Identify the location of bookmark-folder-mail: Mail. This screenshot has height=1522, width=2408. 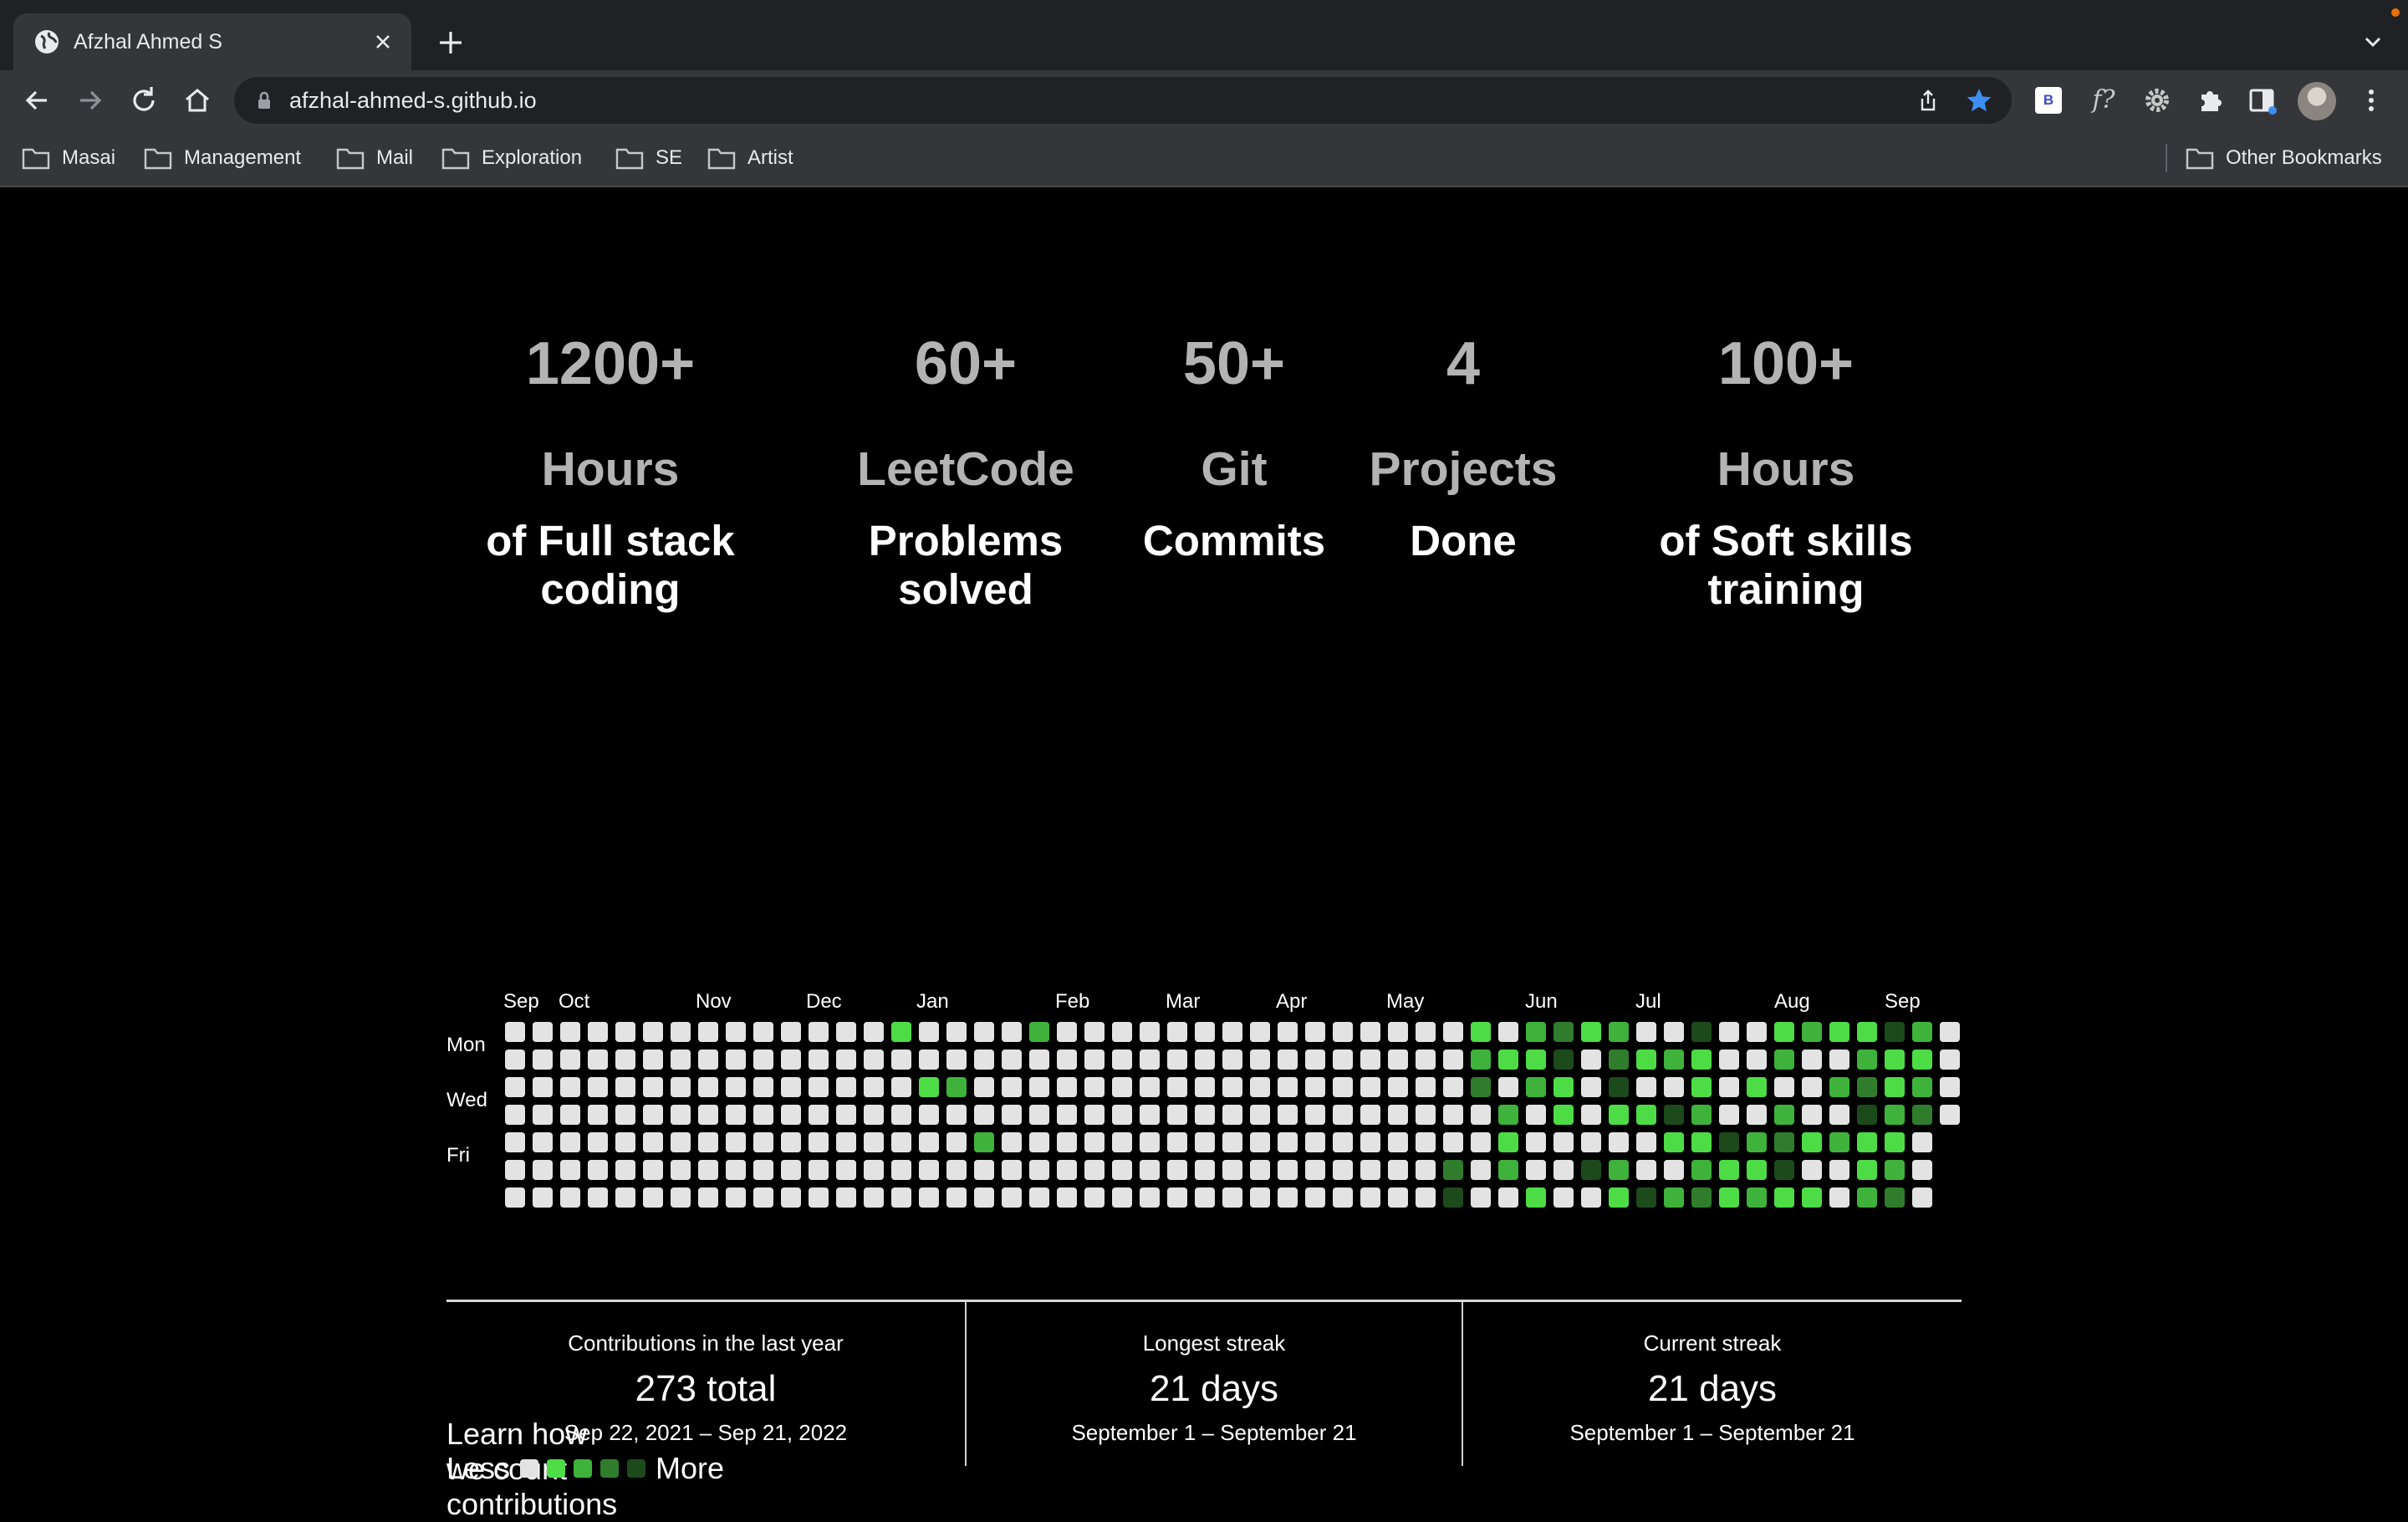
(375, 158).